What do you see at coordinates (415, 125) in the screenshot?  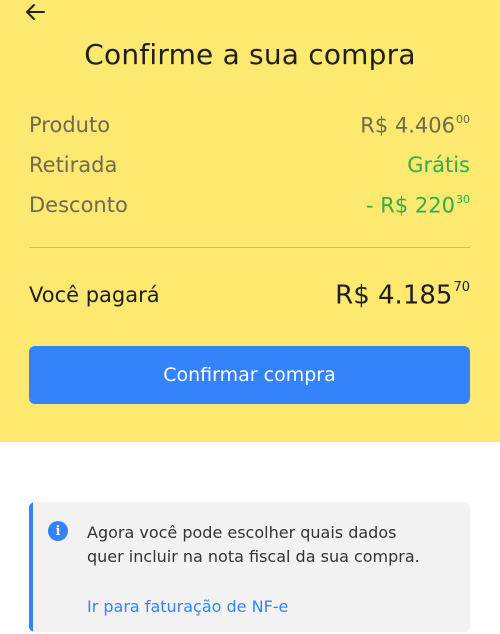 I see `product-price: R$ 4.40600` at bounding box center [415, 125].